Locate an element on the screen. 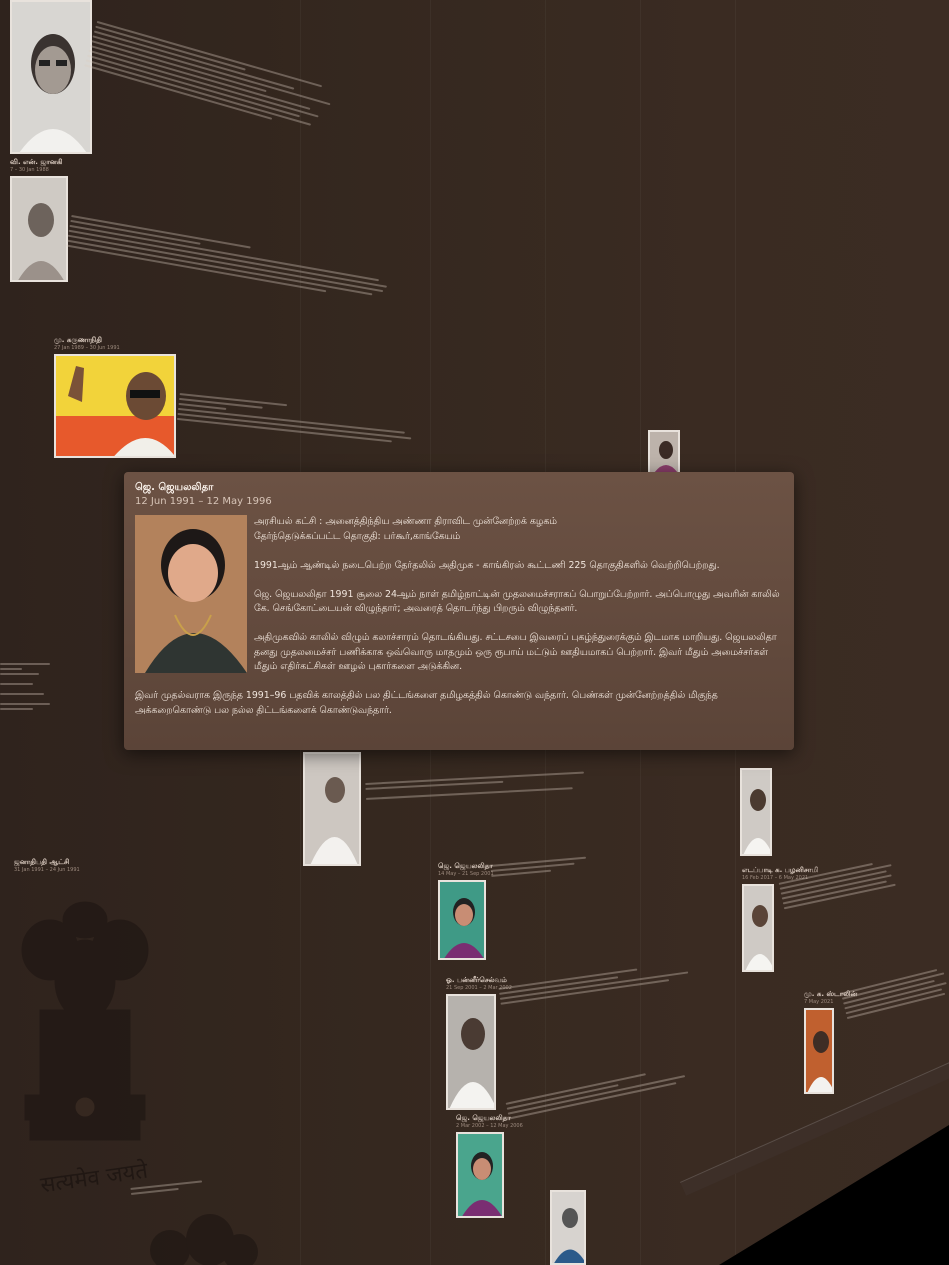 This screenshot has height=1265, width=949. timeline-entry: மு. கருணாநிதி 27 Jan 1989 – 30 Jun 1991 is located at coordinates (115, 397).